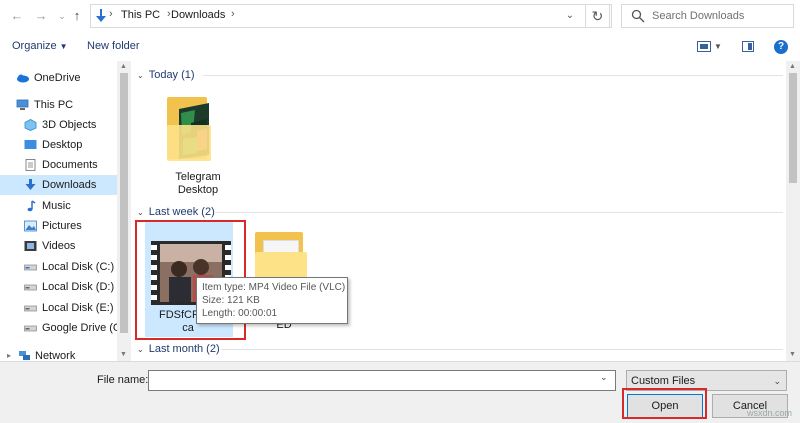  What do you see at coordinates (78, 287) in the screenshot?
I see `nav-item-label: Local Disk (D:)` at bounding box center [78, 287].